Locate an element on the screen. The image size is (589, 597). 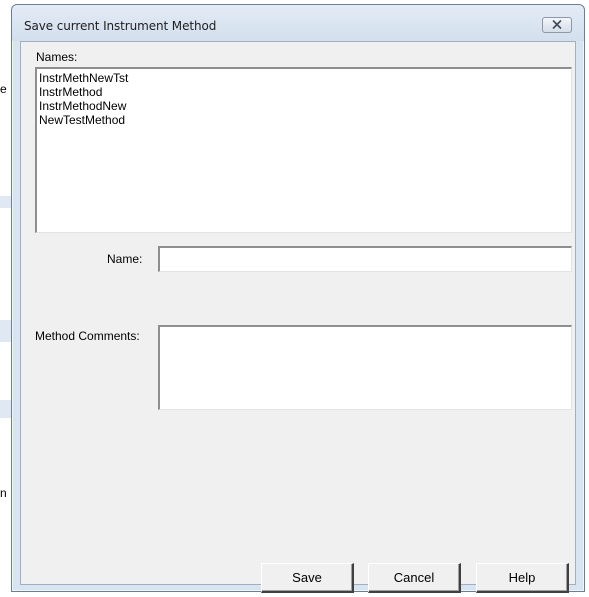
method-comments-label: Method Comments: is located at coordinates (87, 336).